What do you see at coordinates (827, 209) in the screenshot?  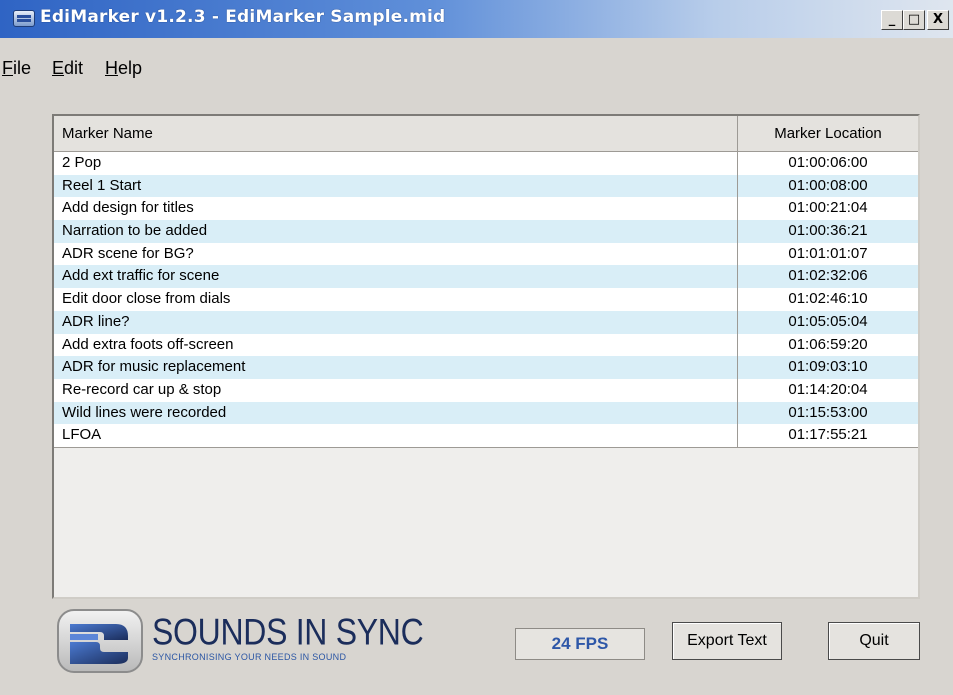 I see `marker-location-cell: 01:00:21:04` at bounding box center [827, 209].